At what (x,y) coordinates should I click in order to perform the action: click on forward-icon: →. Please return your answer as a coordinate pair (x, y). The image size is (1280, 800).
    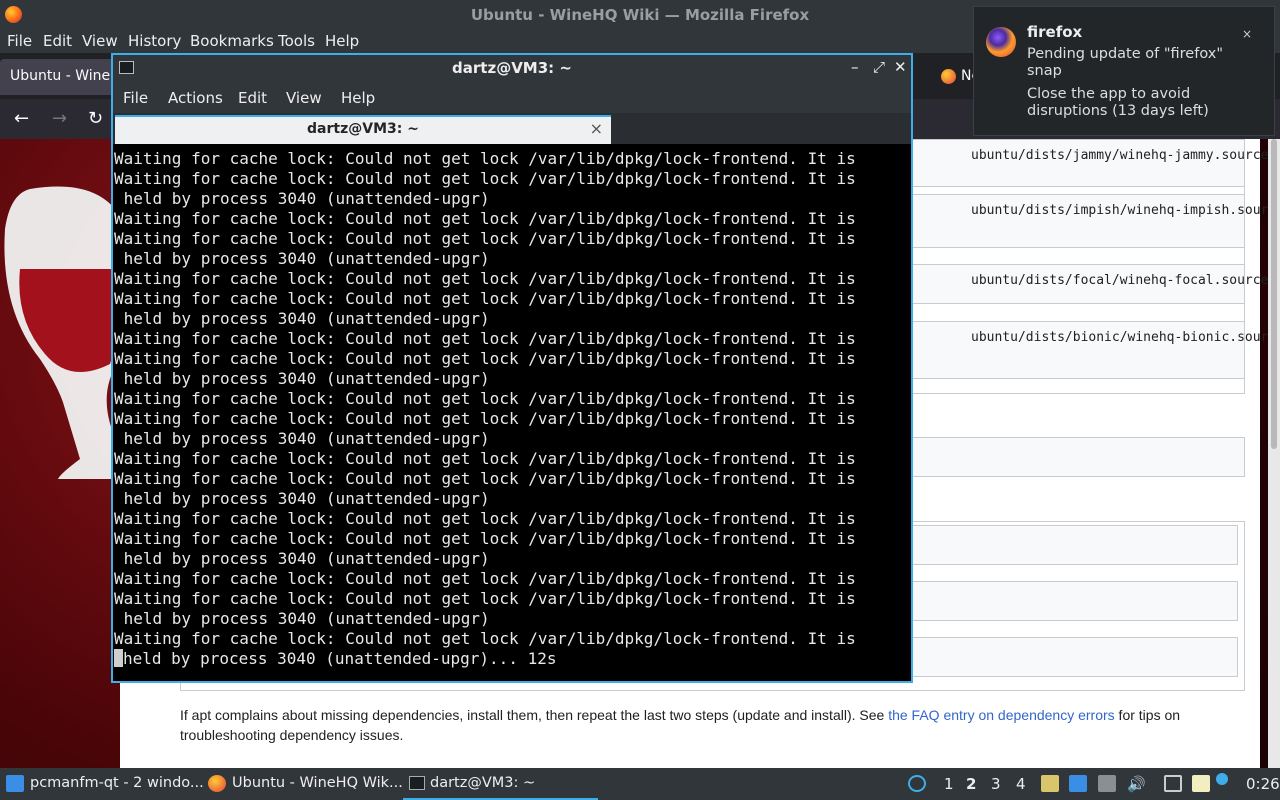
    Looking at the image, I should click on (59, 118).